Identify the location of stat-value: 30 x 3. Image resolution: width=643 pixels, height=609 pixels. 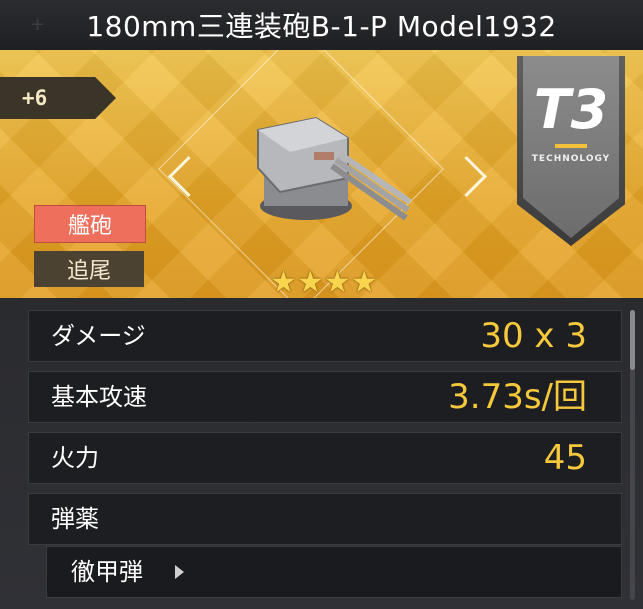
(533, 336).